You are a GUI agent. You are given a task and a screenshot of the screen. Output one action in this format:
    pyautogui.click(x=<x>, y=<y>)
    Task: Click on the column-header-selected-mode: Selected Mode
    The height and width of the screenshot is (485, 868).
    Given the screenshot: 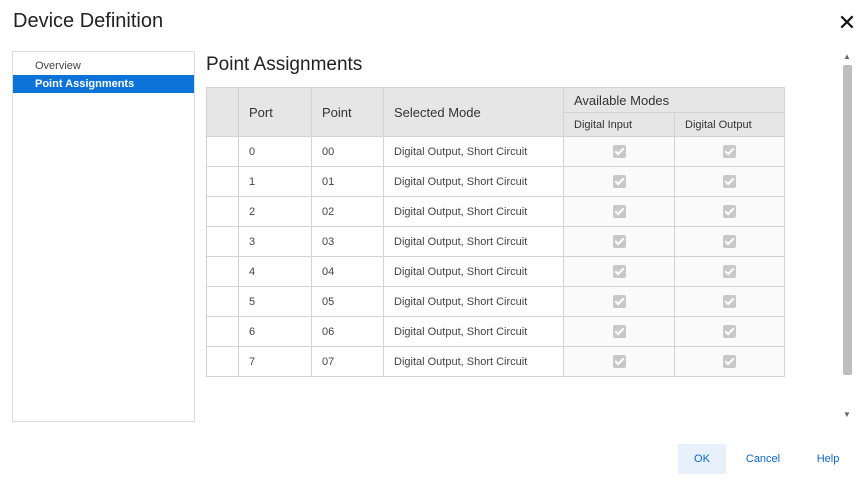 What is the action you would take?
    pyautogui.click(x=473, y=112)
    